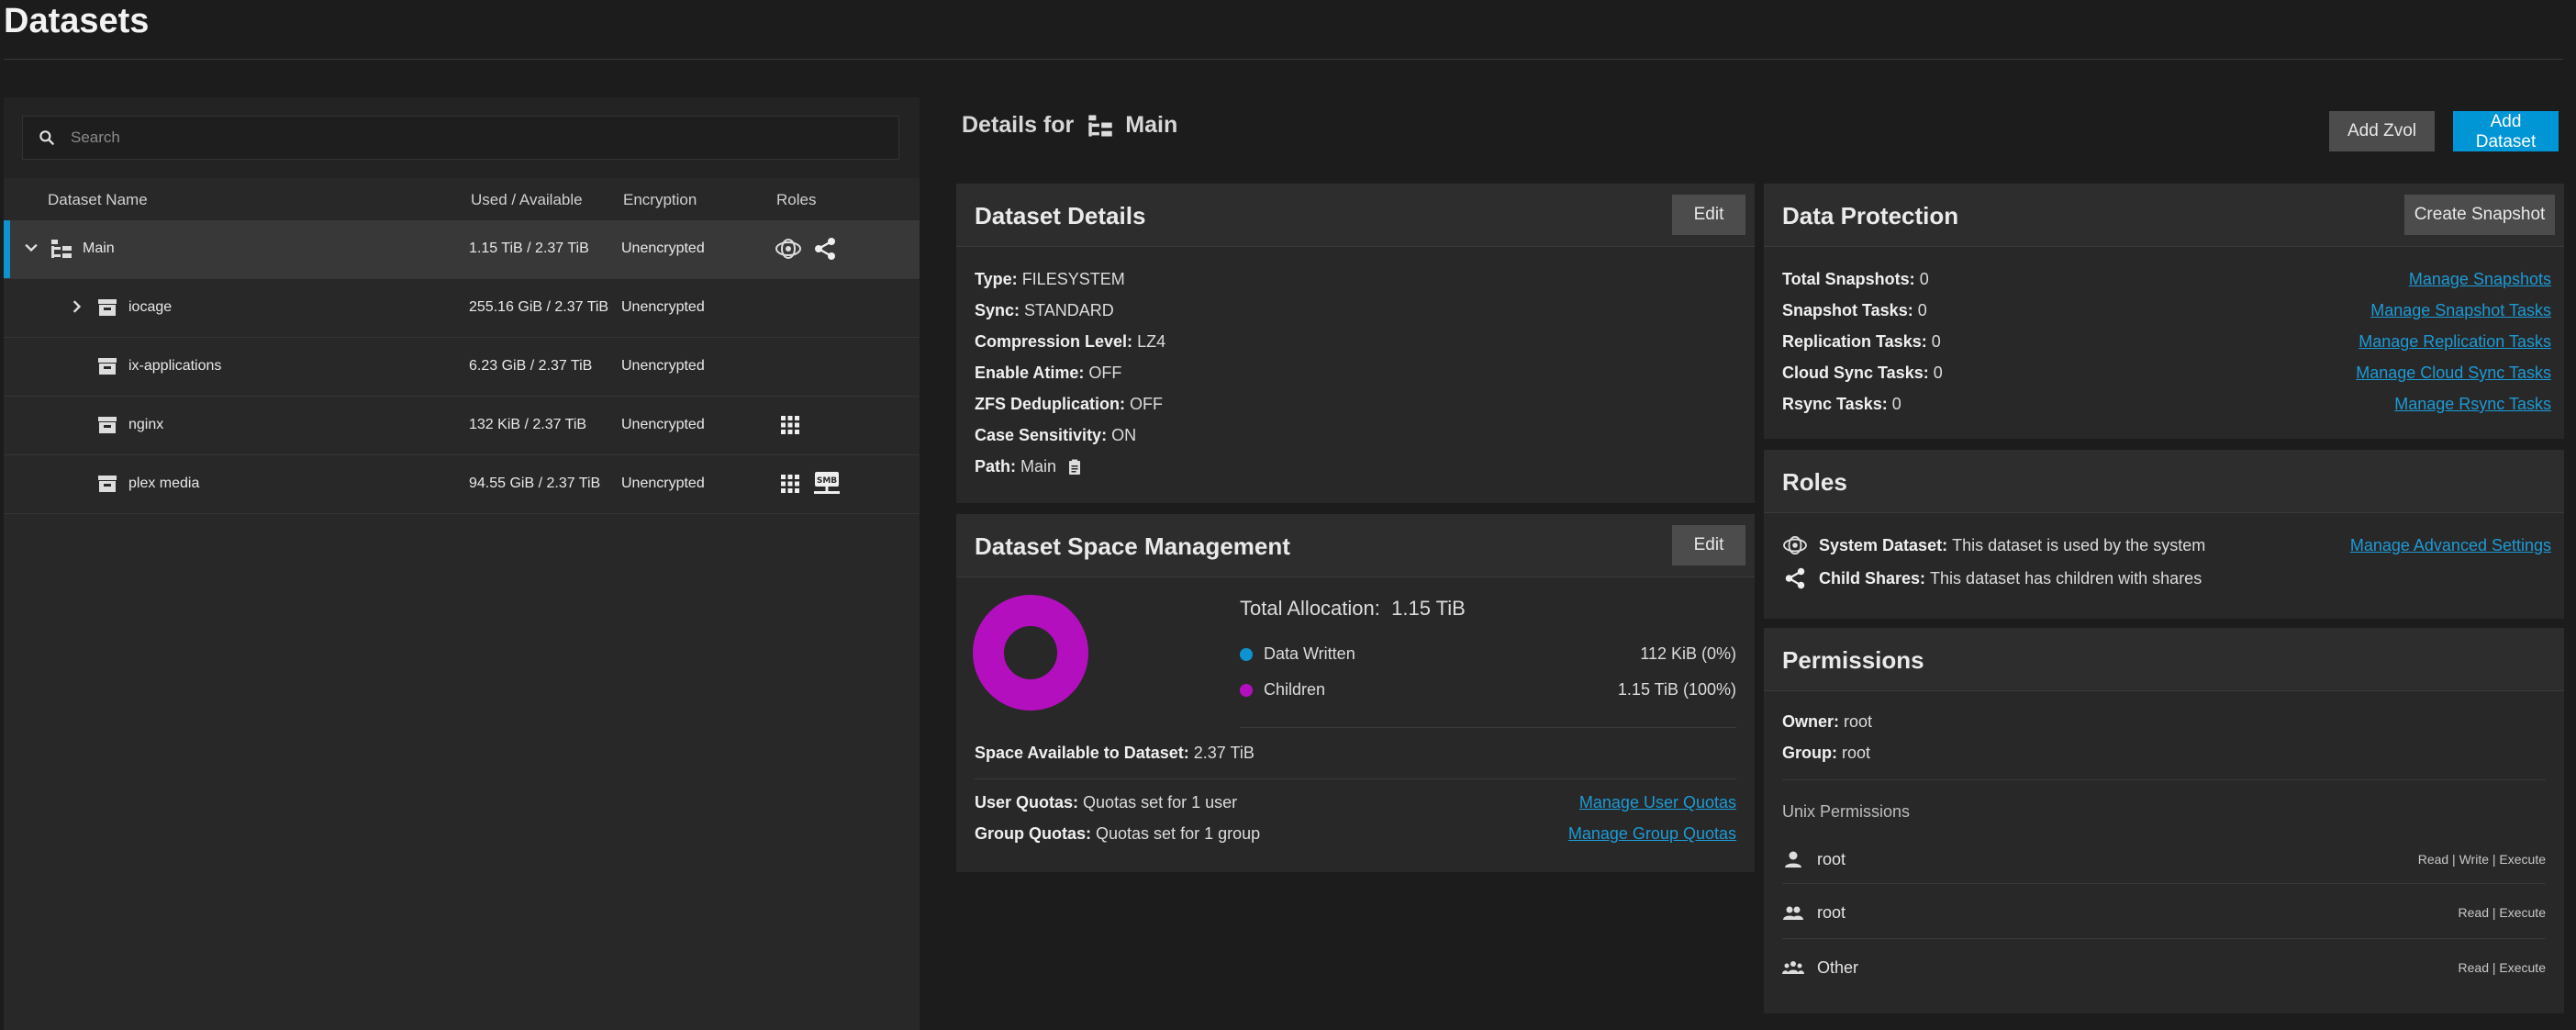  Describe the element at coordinates (2164, 482) in the screenshot. I see `card-header: Roles` at that location.